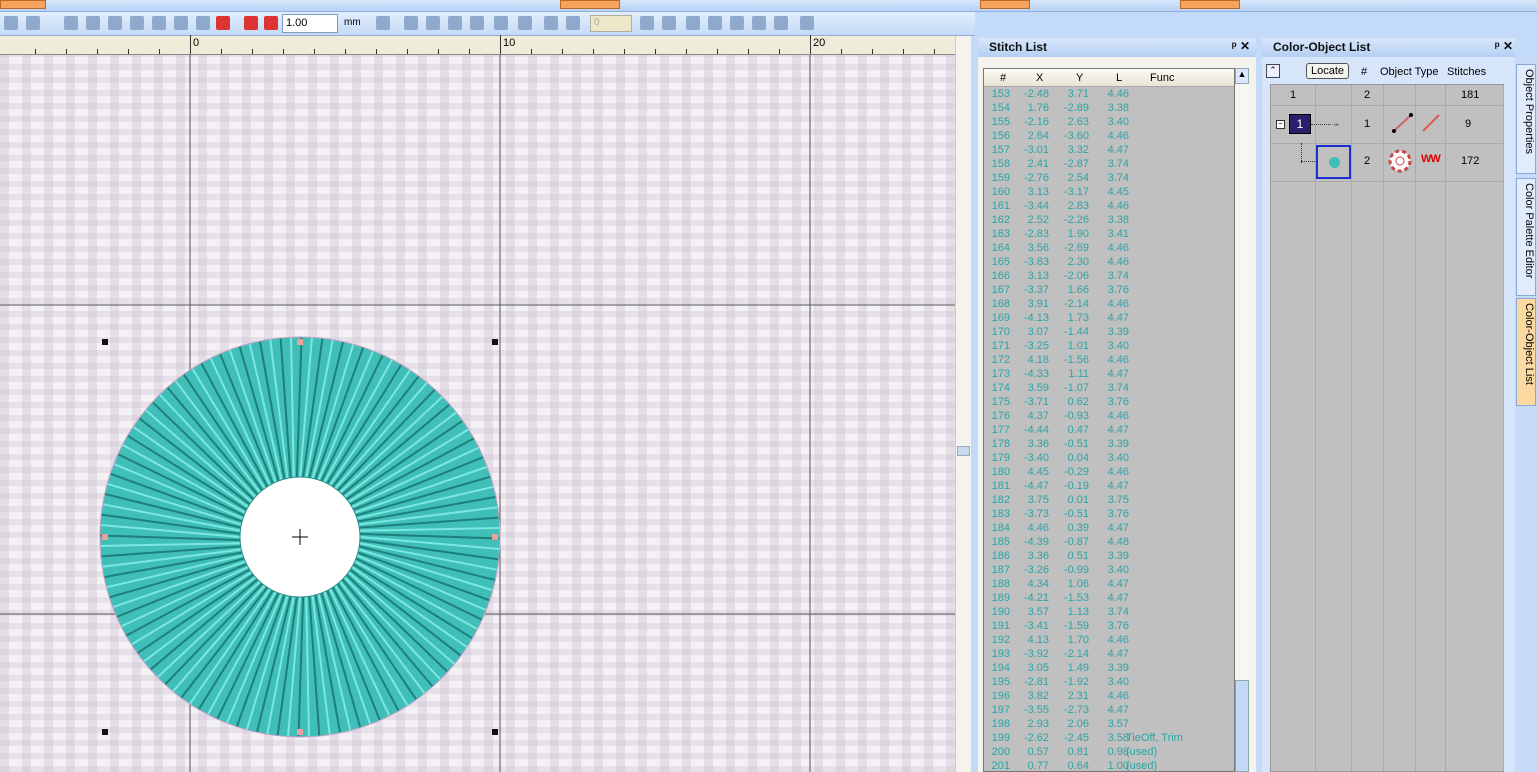  What do you see at coordinates (1387, 428) in the screenshot?
I see `color-object-tree: 1 2 181 − 1 ⌁ 1 9 2 WW 172` at bounding box center [1387, 428].